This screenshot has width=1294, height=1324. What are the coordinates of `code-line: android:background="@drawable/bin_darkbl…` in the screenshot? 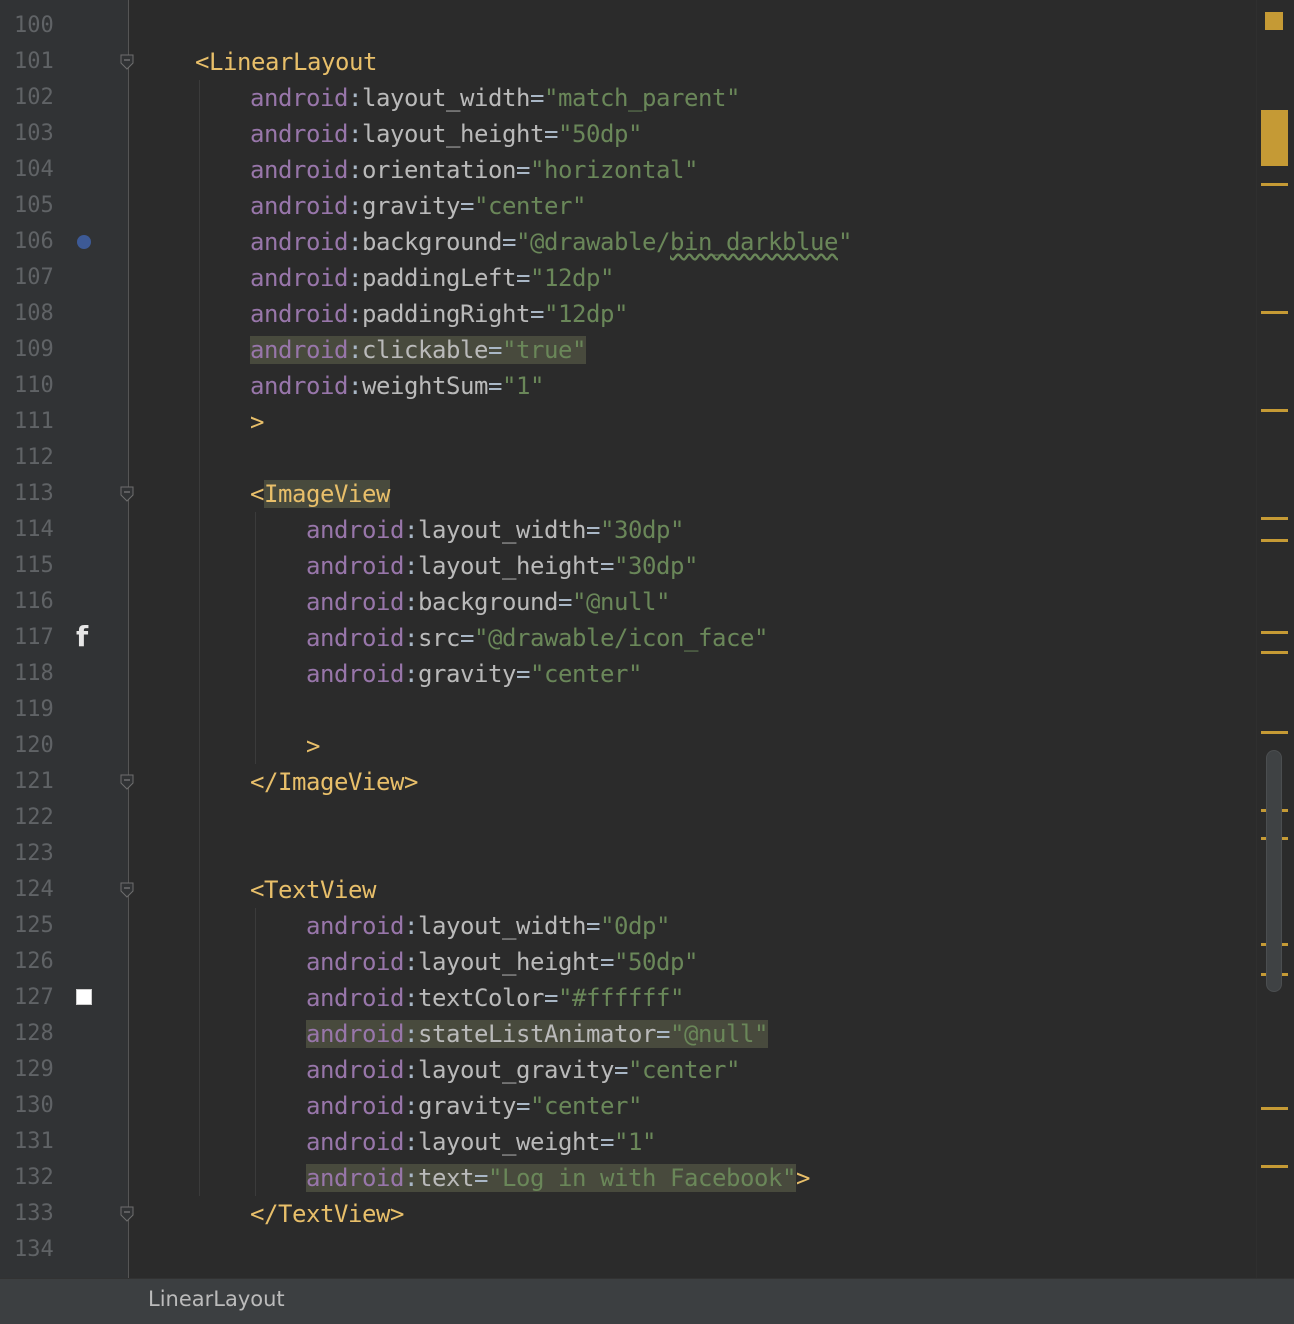 It's located at (551, 242).